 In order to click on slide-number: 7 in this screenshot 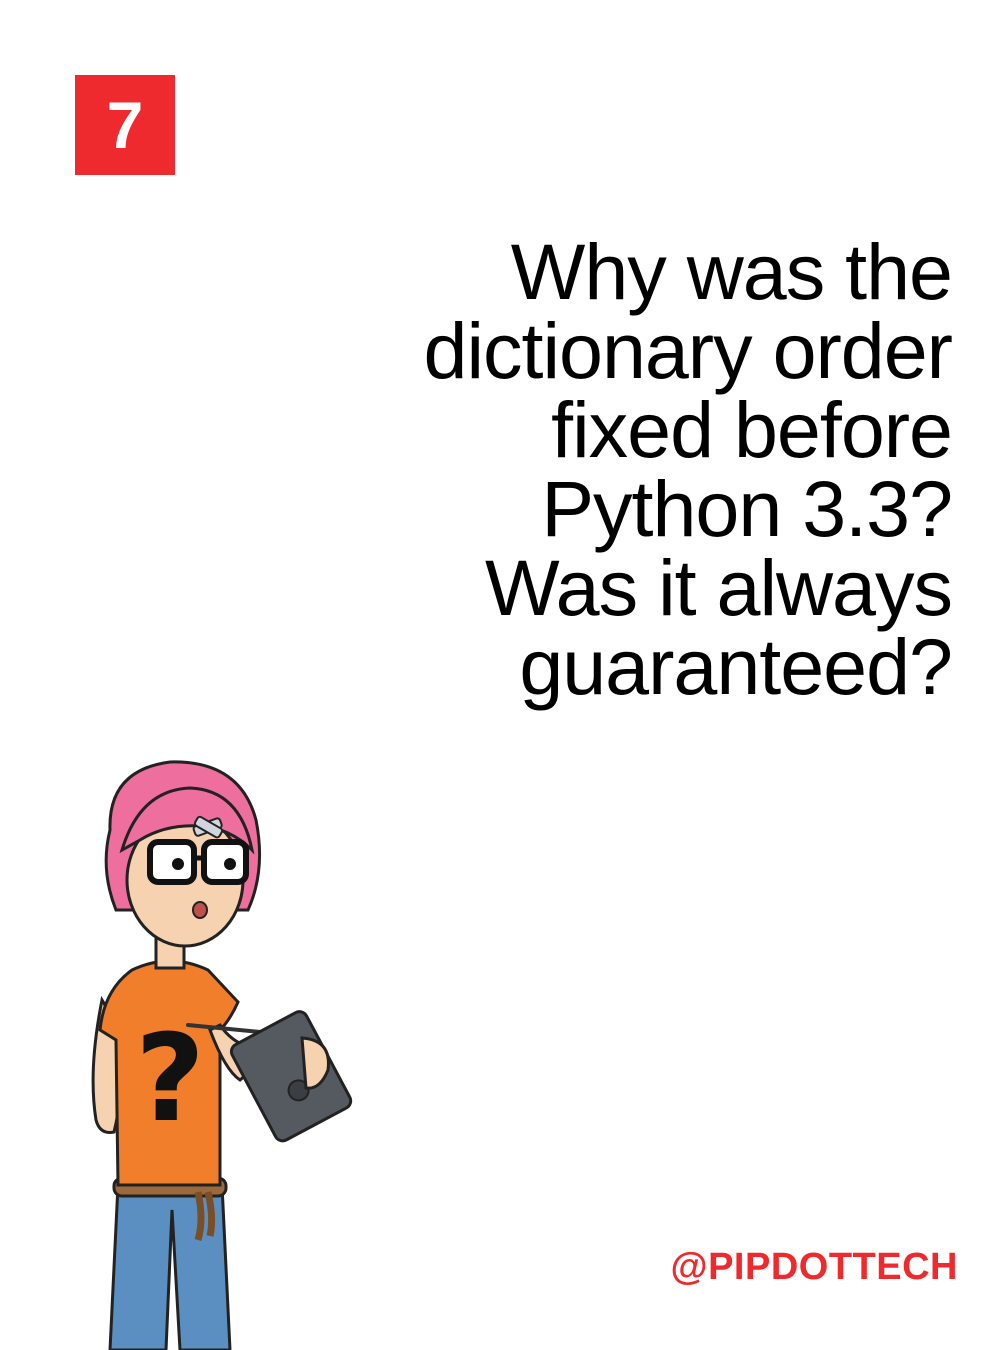, I will do `click(125, 125)`.